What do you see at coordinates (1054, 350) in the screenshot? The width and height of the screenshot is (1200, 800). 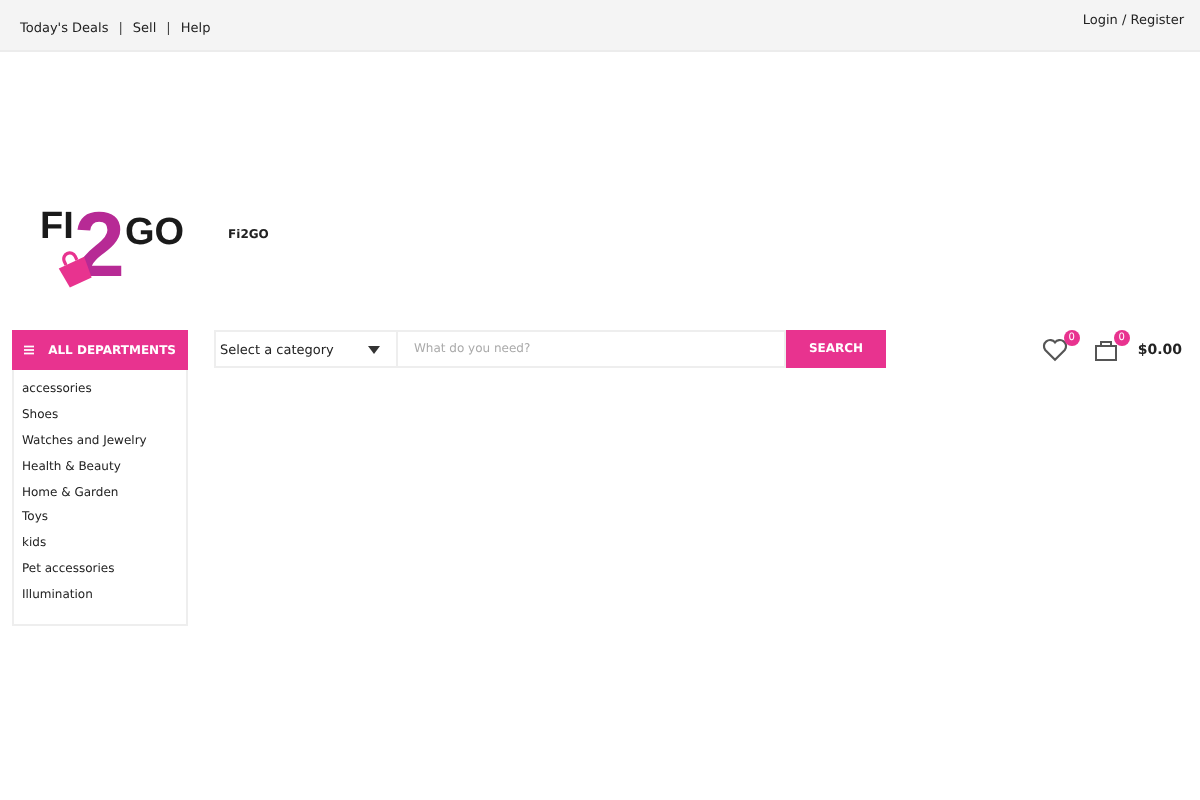 I see `heart-icon` at bounding box center [1054, 350].